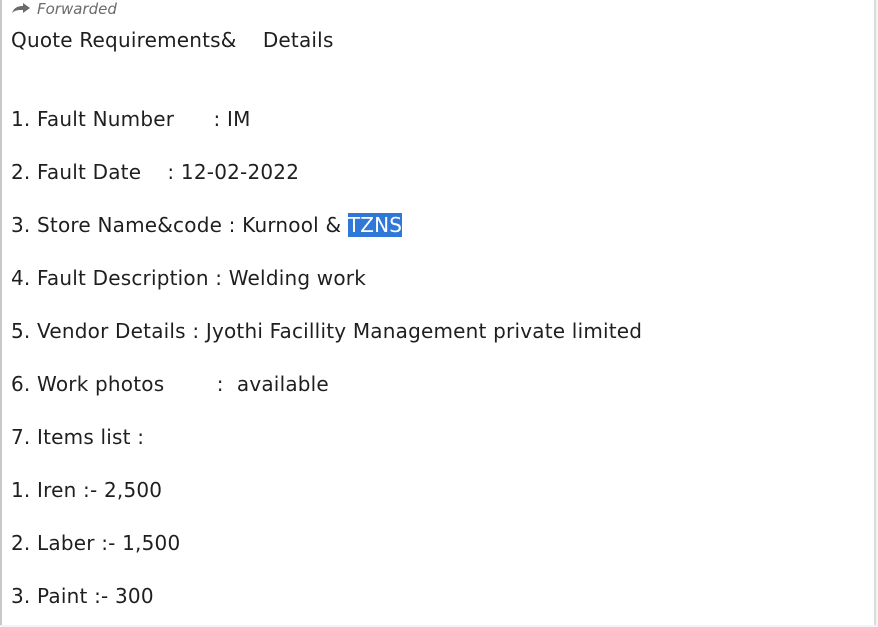 The width and height of the screenshot is (878, 627). Describe the element at coordinates (87, 490) in the screenshot. I see `item-iren-line: 1. Iren :- 2,500` at that location.